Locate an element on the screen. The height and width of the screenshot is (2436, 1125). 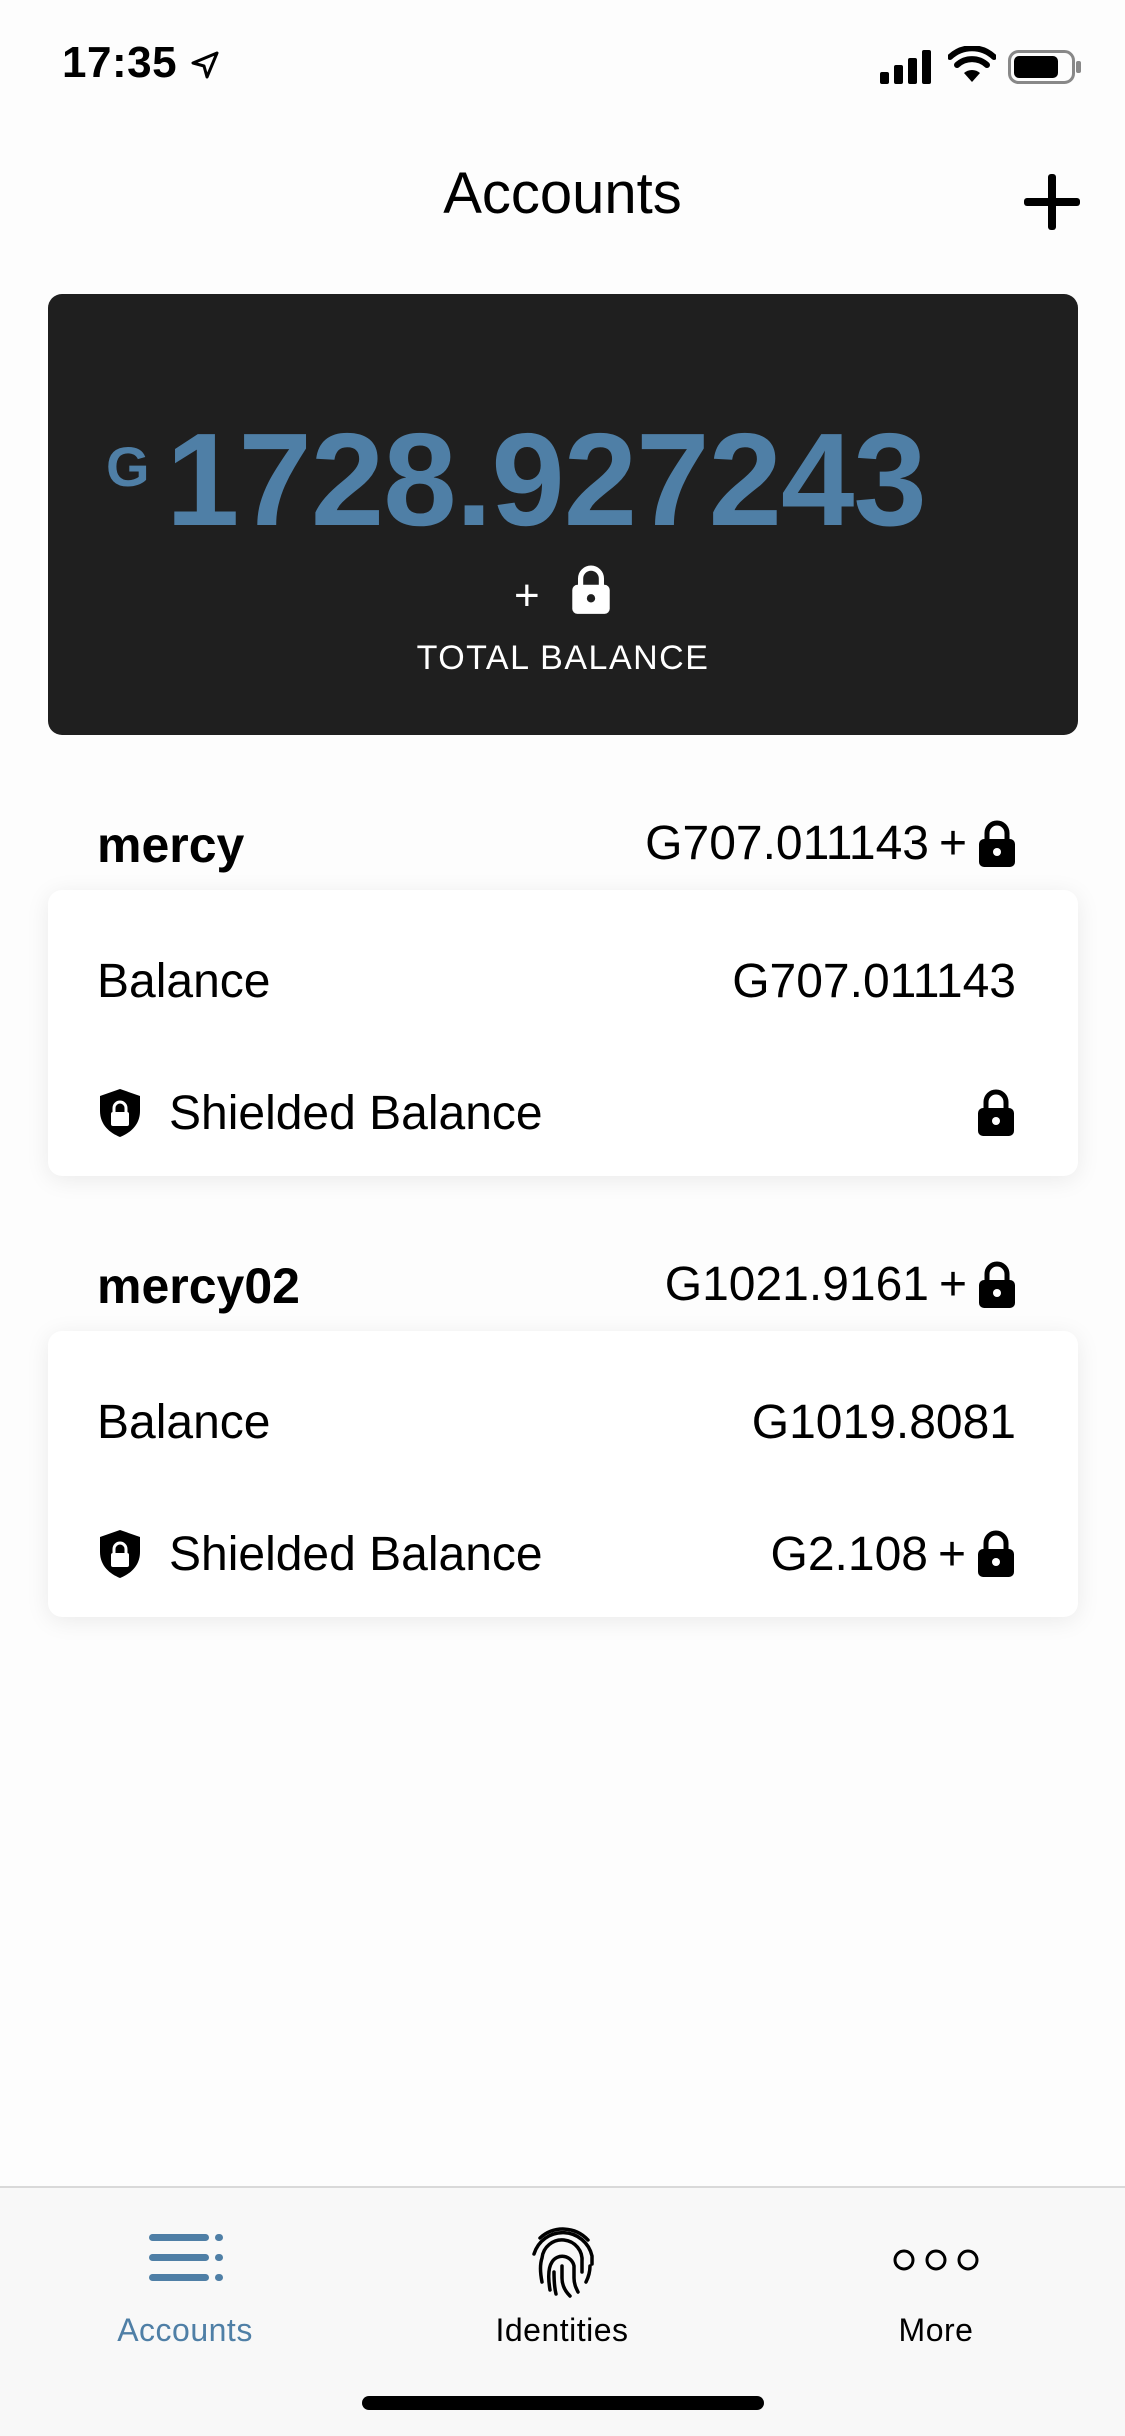
account-header: mercy02 G1021.9161 + is located at coordinates (557, 1292).